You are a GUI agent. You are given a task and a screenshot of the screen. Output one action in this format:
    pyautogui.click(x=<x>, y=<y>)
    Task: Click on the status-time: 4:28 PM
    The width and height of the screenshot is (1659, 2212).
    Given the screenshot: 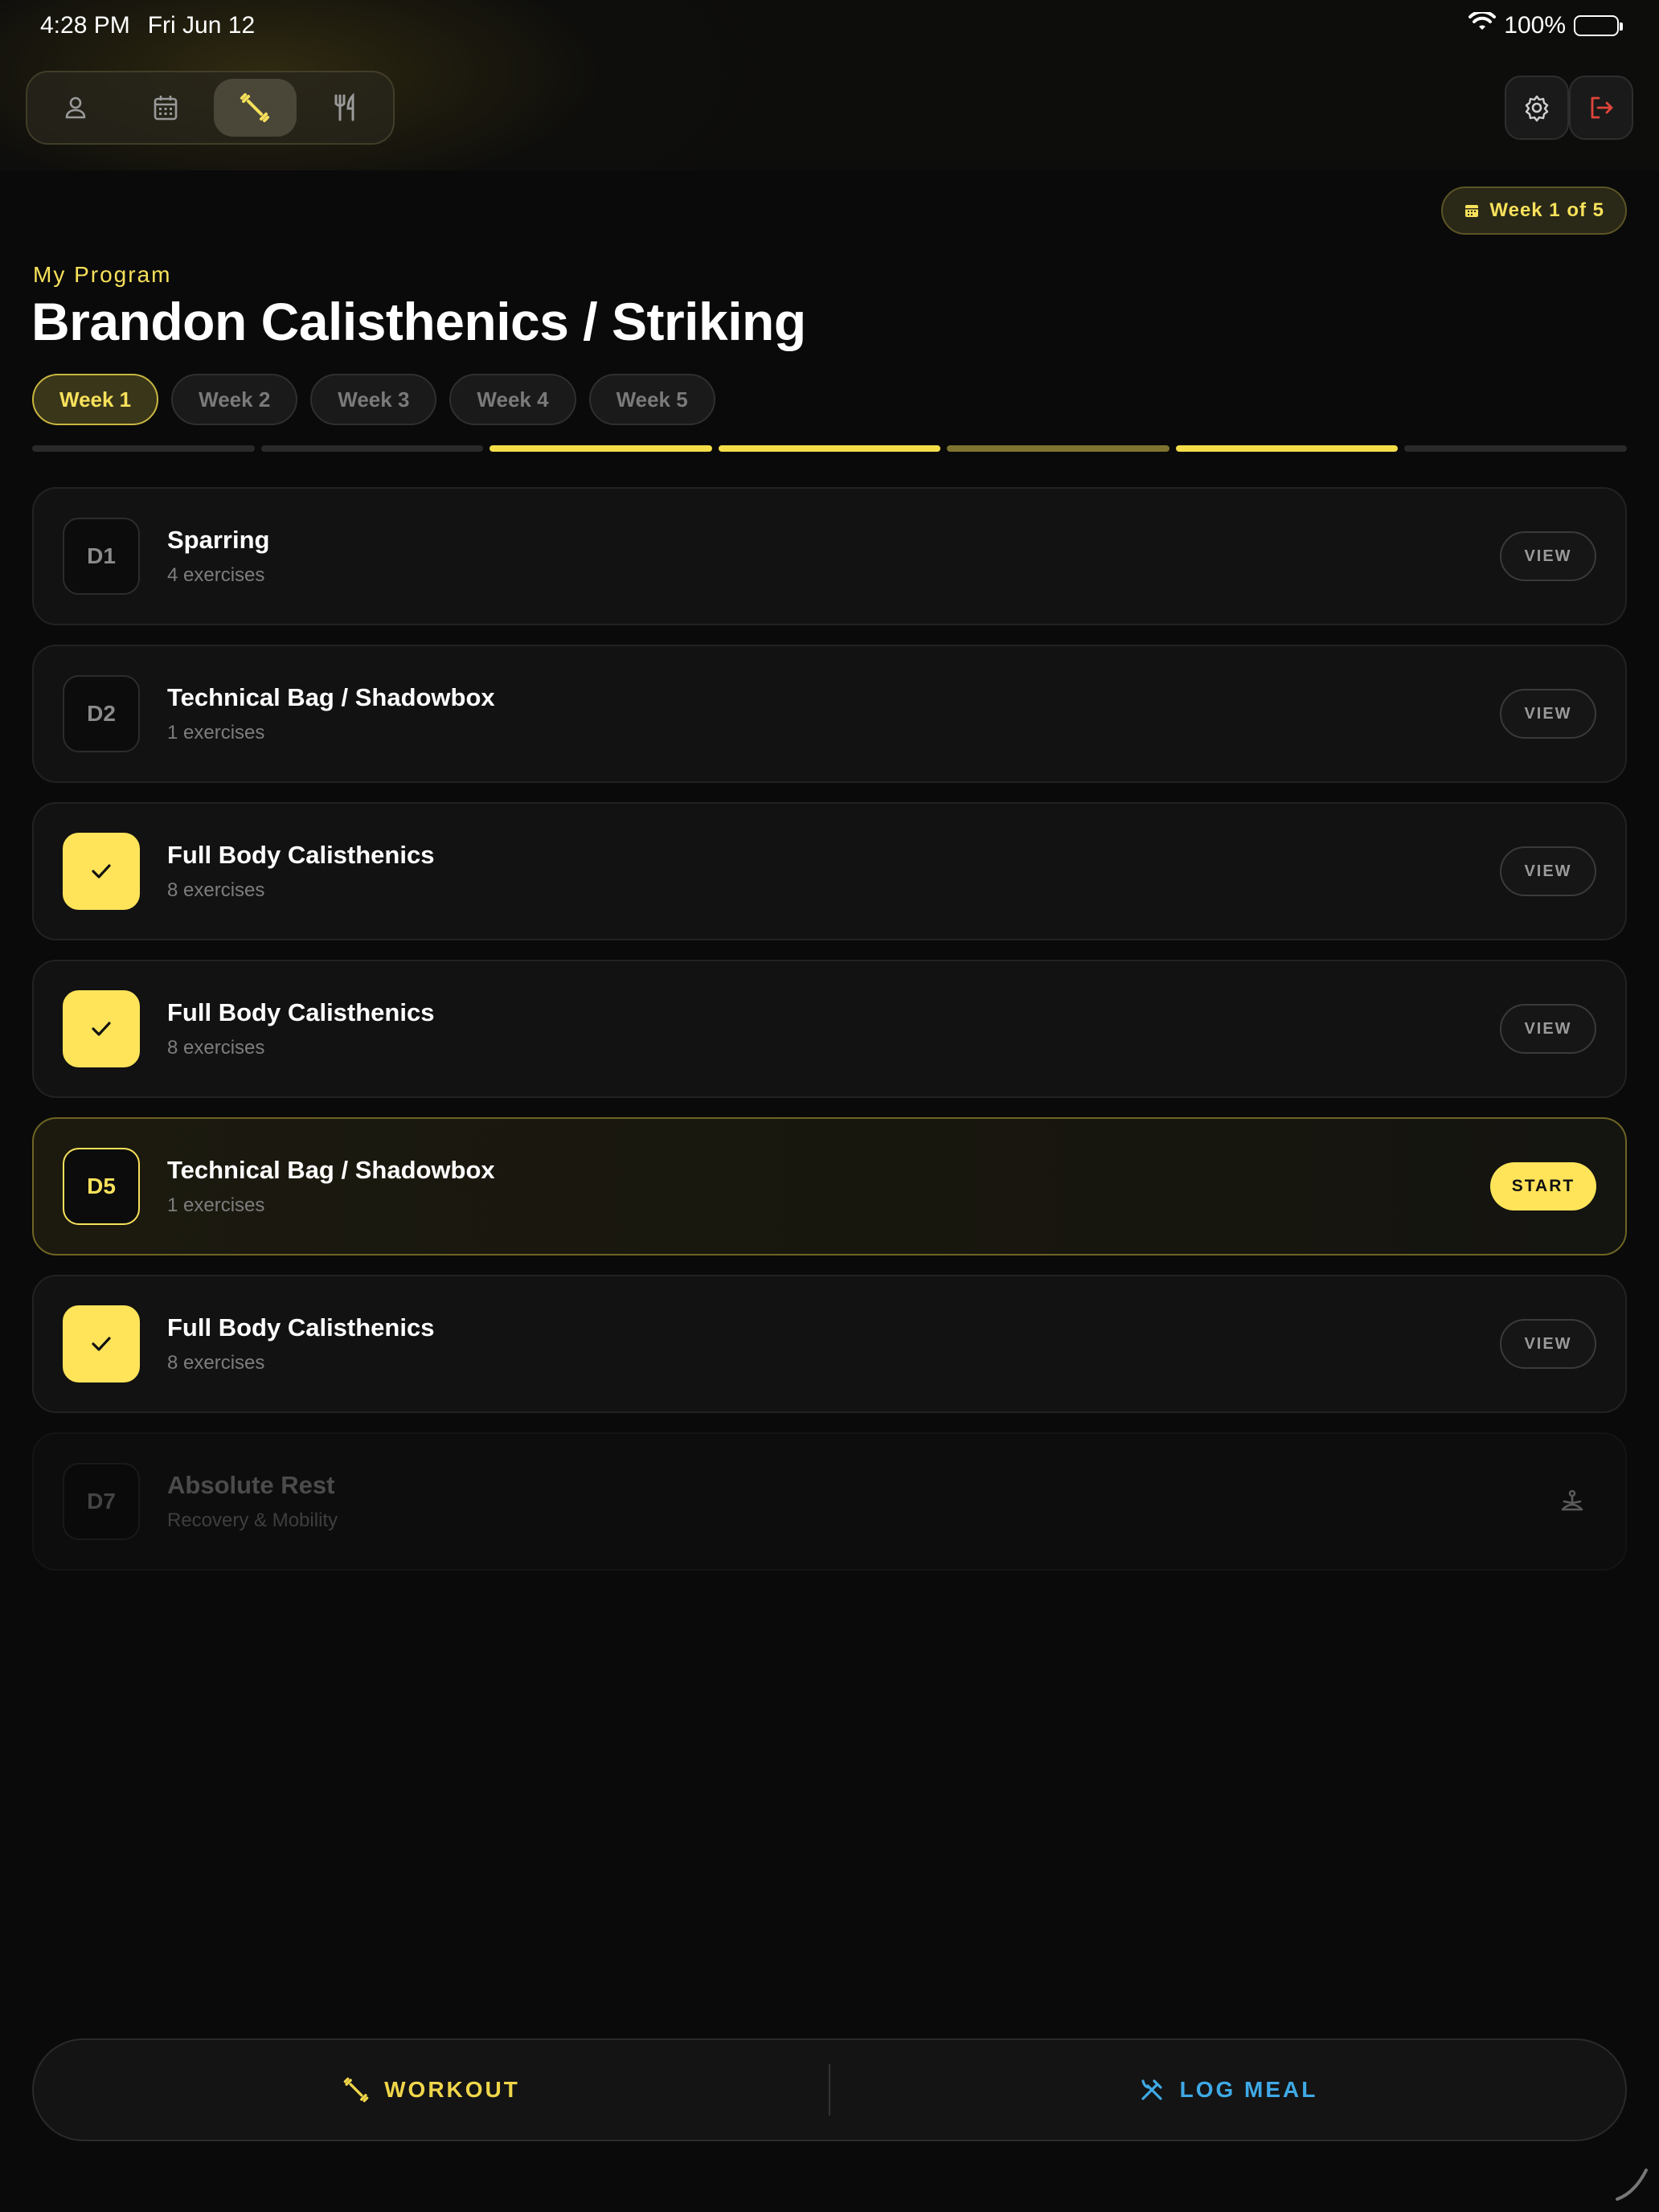 What is the action you would take?
    pyautogui.click(x=85, y=25)
    